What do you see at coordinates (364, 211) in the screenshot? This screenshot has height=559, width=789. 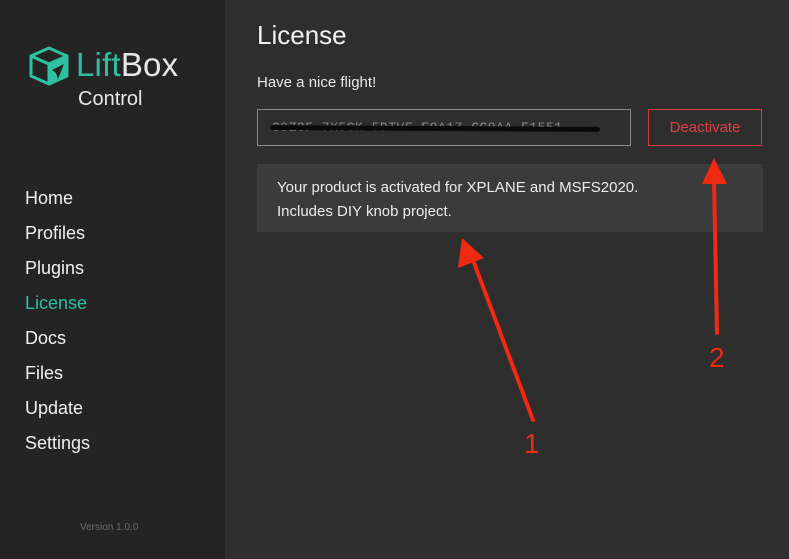 I see `status-line-includes: Includes DIY knob project.` at bounding box center [364, 211].